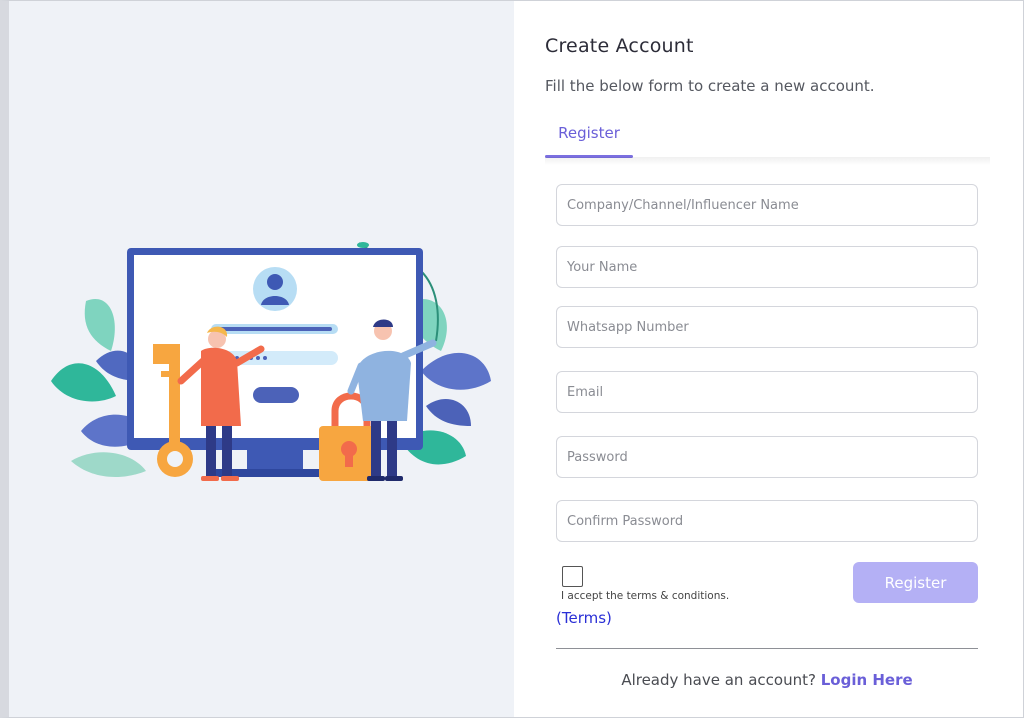 This screenshot has height=718, width=1024. I want to click on login-prompt: Already have an account? Login Here, so click(767, 680).